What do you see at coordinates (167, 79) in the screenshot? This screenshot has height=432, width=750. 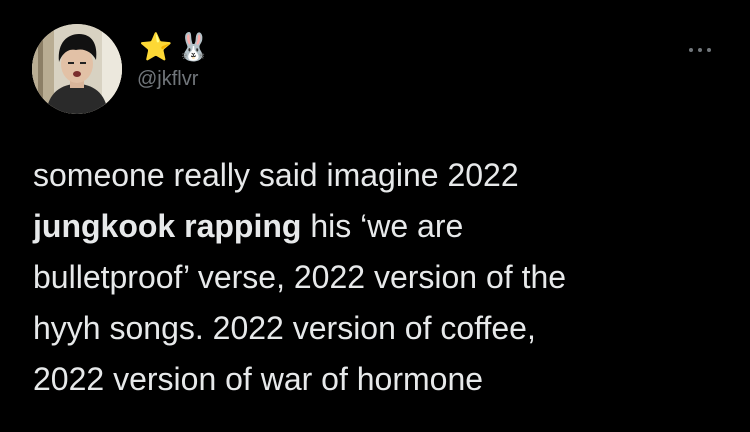 I see `username-handle: @jkflvr` at bounding box center [167, 79].